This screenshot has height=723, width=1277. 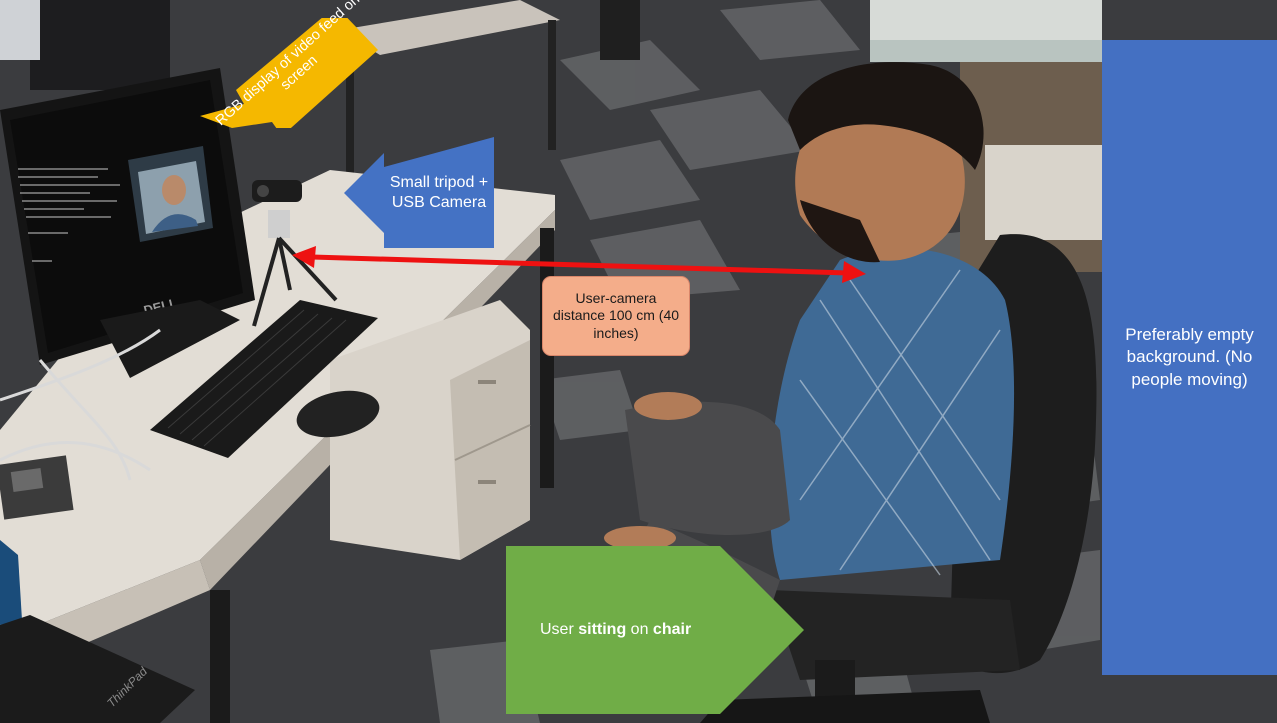 I want to click on user-text: User sitting on chair, so click(x=616, y=630).